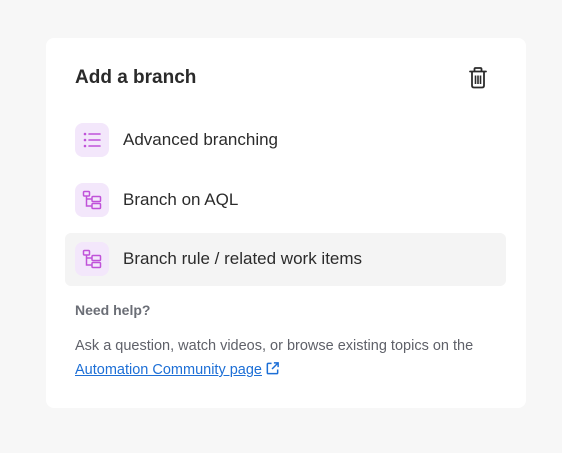 The width and height of the screenshot is (562, 453). I want to click on automation-community-link: Automation Community page, so click(168, 370).